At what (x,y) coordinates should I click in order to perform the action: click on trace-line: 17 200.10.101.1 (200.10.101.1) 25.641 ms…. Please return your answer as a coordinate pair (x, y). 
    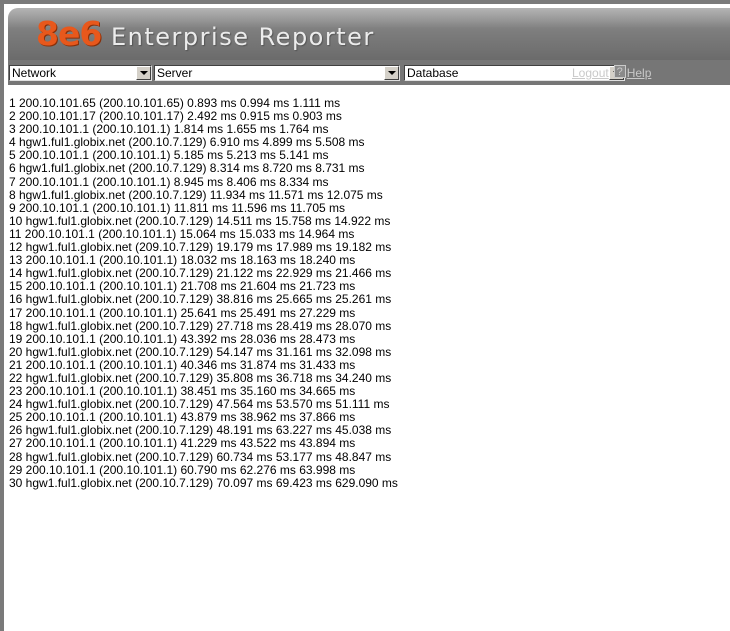
    Looking at the image, I should click on (182, 312).